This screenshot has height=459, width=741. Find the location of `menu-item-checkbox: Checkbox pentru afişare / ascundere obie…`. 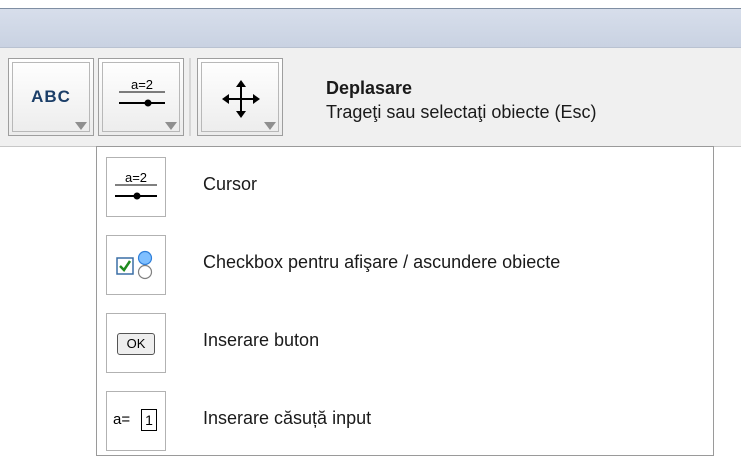

menu-item-checkbox: Checkbox pentru afişare / ascundere obie… is located at coordinates (405, 264).